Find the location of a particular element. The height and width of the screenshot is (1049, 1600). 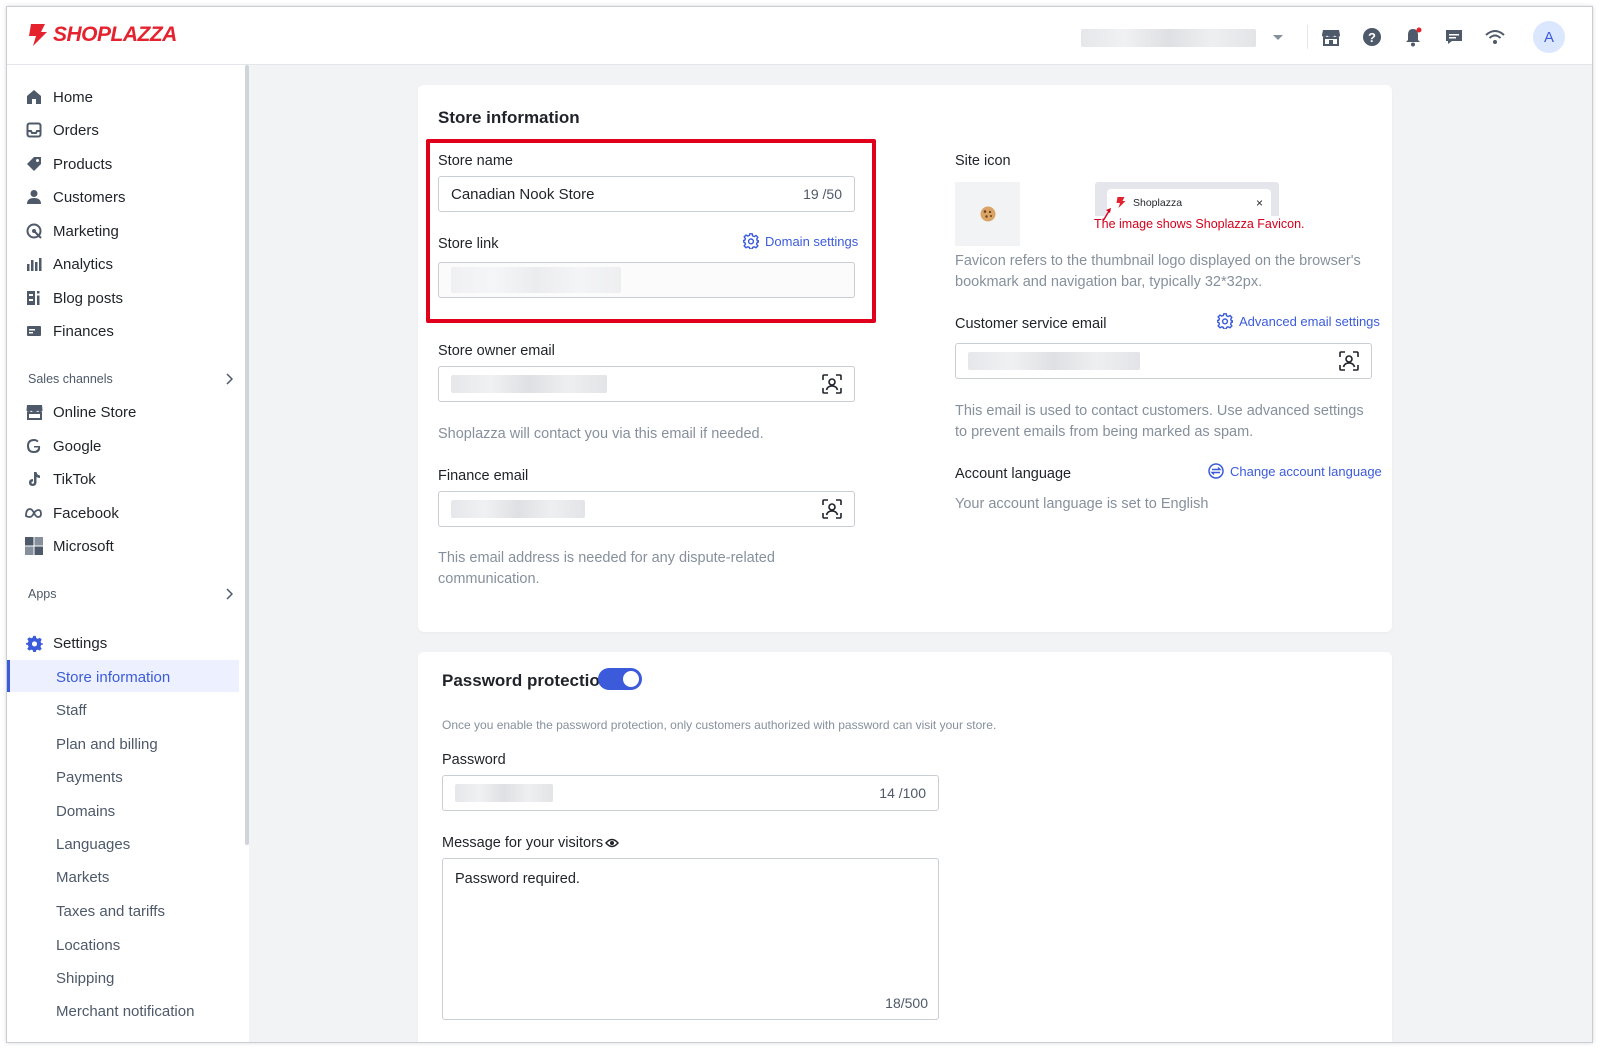

settings-item-locations: Locations is located at coordinates (88, 945).